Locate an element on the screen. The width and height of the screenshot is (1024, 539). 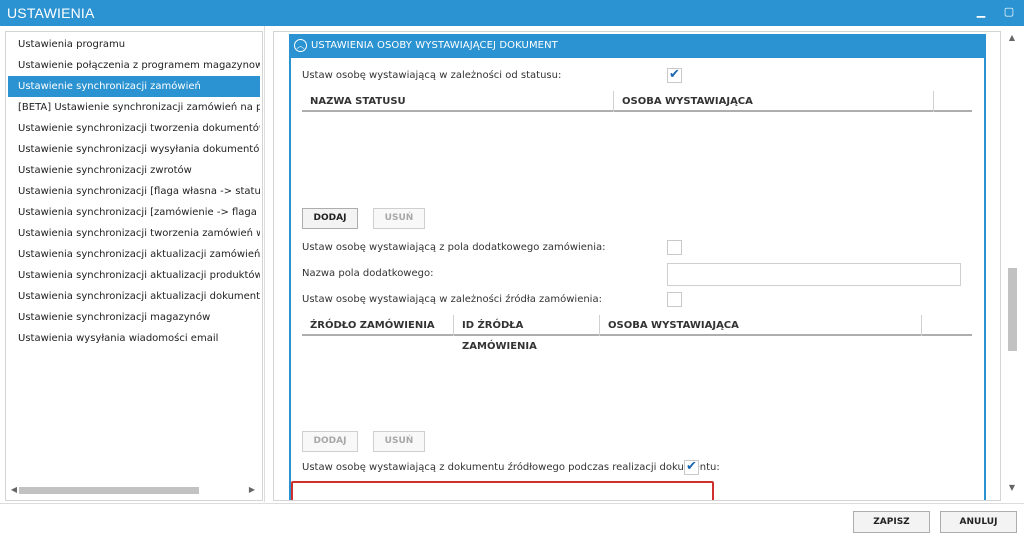
nav-item-returns-sync: Ustawienie synchronizacji zwrotów is located at coordinates (134, 170).